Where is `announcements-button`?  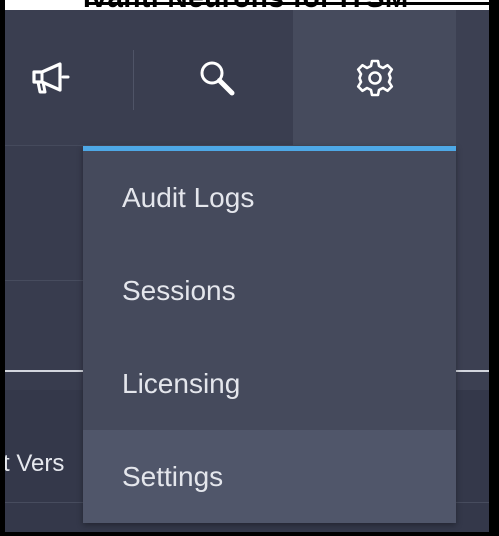
announcements-button is located at coordinates (50, 77).